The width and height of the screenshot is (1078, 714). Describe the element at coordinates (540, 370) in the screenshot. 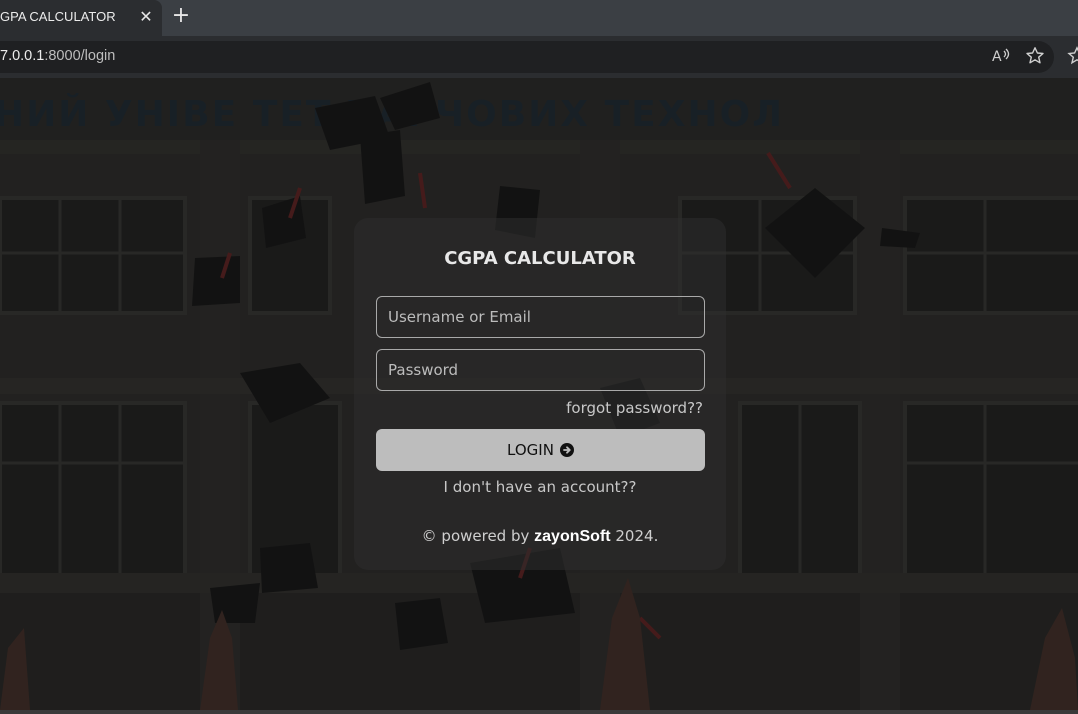

I see `password-input` at that location.